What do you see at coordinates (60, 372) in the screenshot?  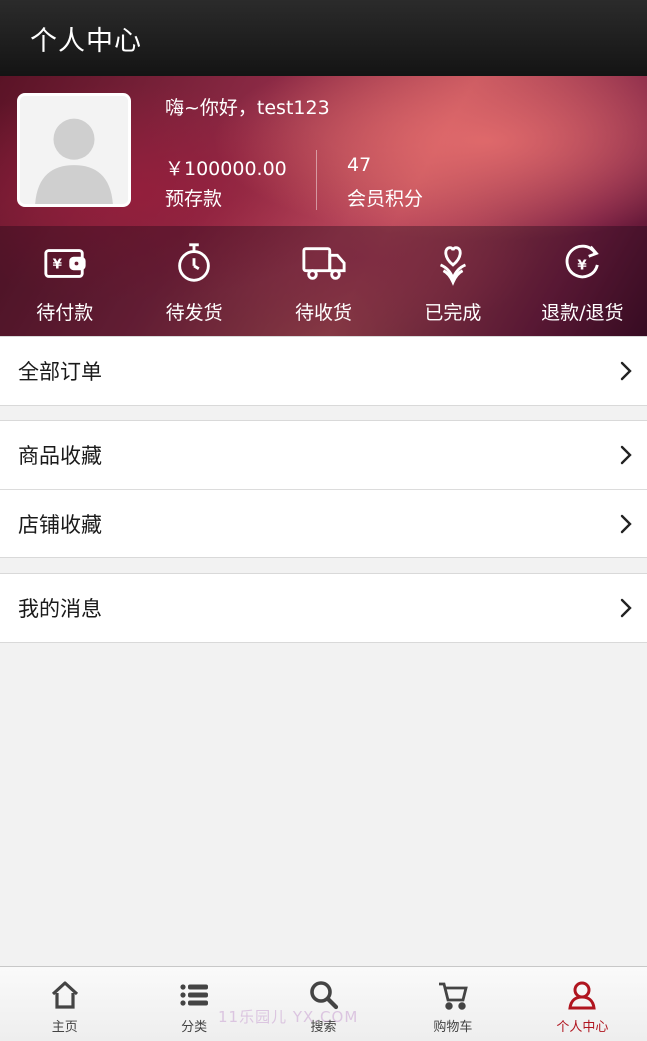 I see `menu-item-label: 全部订单` at bounding box center [60, 372].